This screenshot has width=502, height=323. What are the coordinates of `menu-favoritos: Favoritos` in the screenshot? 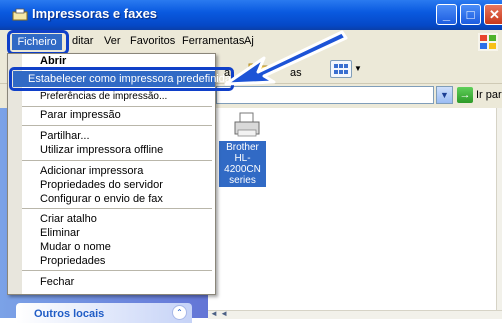 It's located at (152, 41).